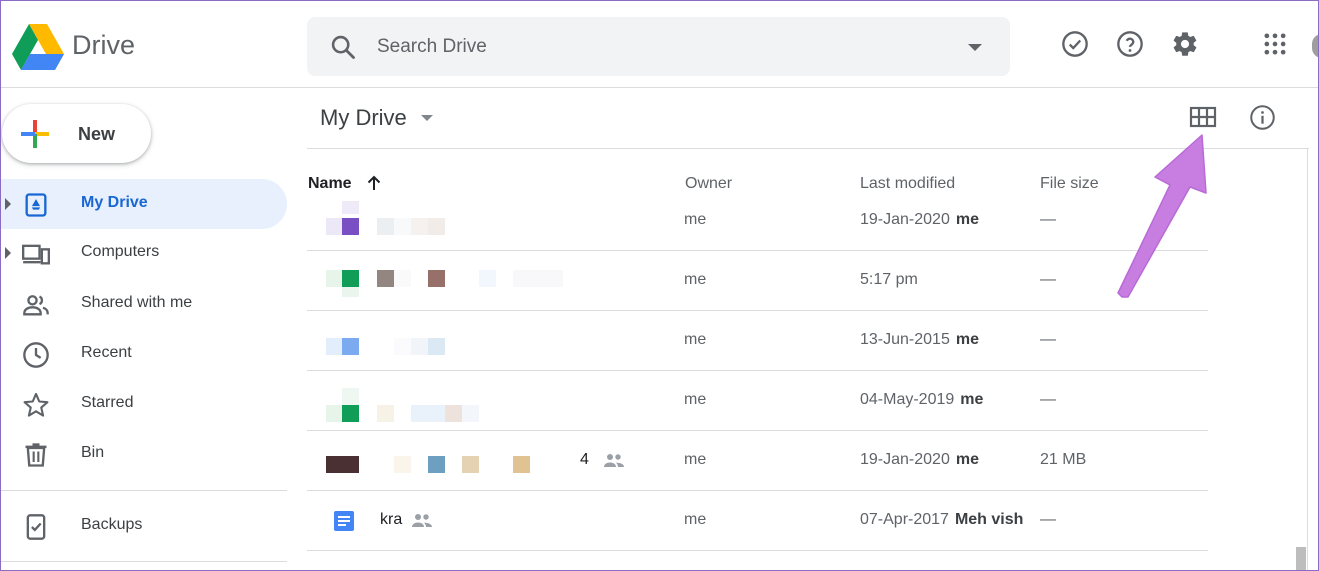 This screenshot has width=1319, height=571. What do you see at coordinates (757, 521) in the screenshot?
I see `table-row: kra me 07-Apr-2017 Meh vish —` at bounding box center [757, 521].